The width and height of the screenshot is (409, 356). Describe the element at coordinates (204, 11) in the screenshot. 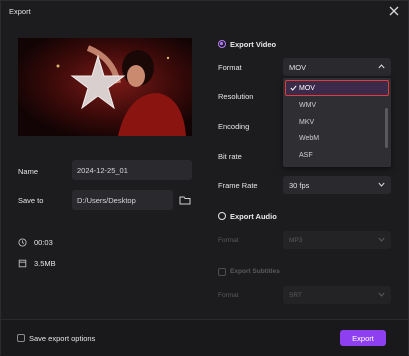

I see `title-bar: Export` at that location.